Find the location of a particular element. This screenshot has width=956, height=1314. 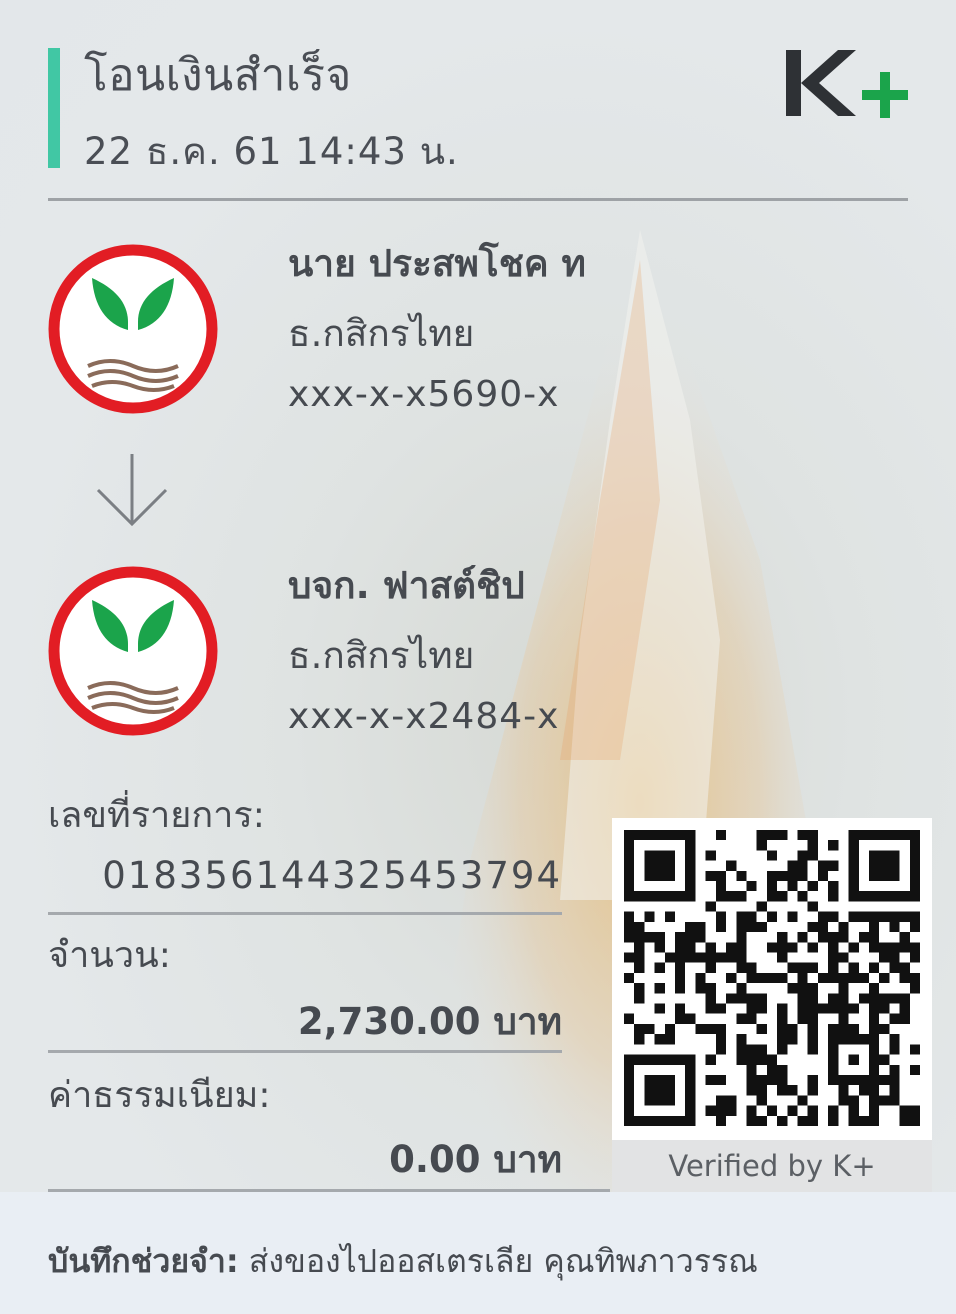

amount-label: จำนวน: is located at coordinates (109, 955).